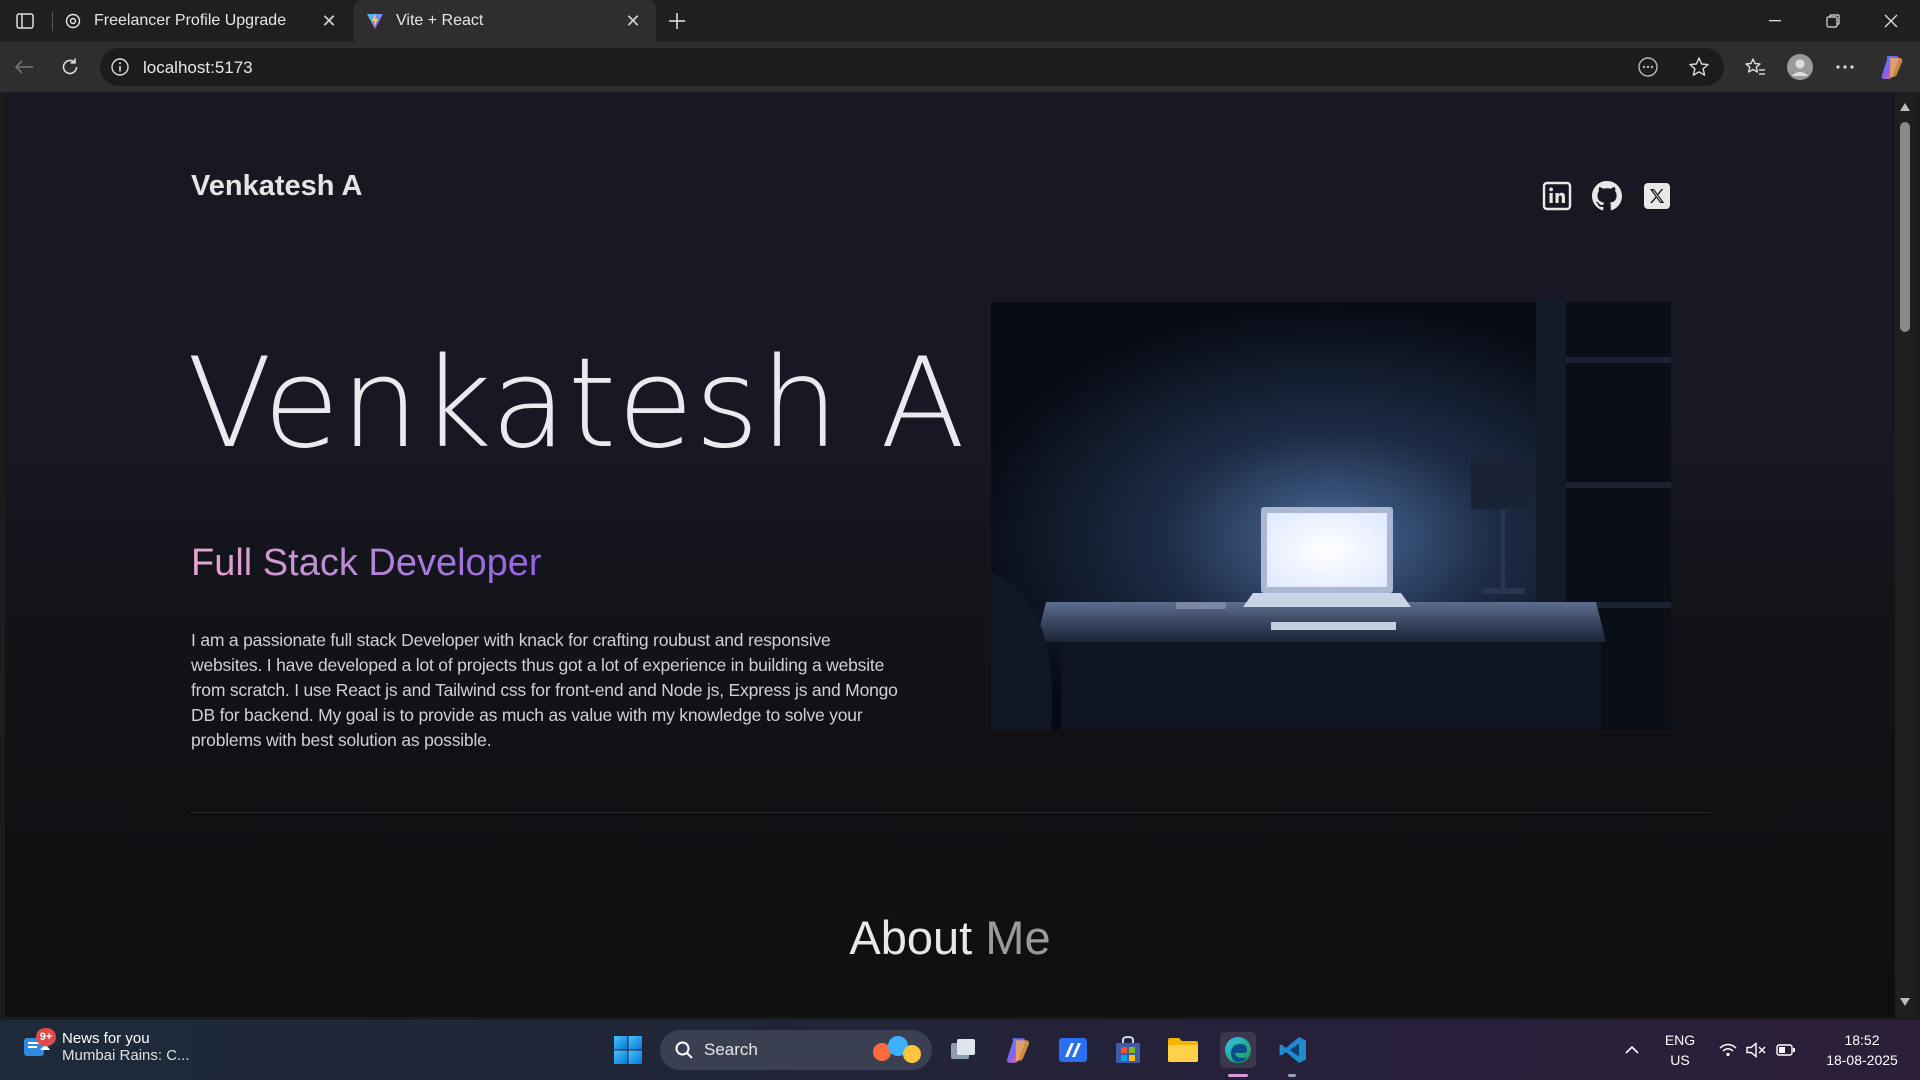 Image resolution: width=1920 pixels, height=1080 pixels. Describe the element at coordinates (1845, 67) in the screenshot. I see `more-menu-icon` at that location.